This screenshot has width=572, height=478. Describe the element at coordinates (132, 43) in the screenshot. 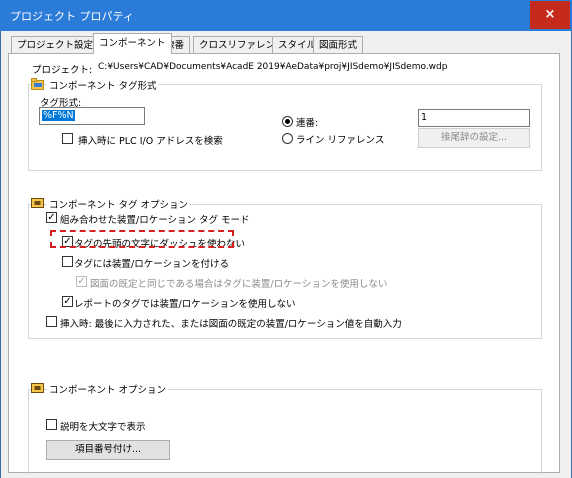

I see `tab-components: コンポーネント` at that location.